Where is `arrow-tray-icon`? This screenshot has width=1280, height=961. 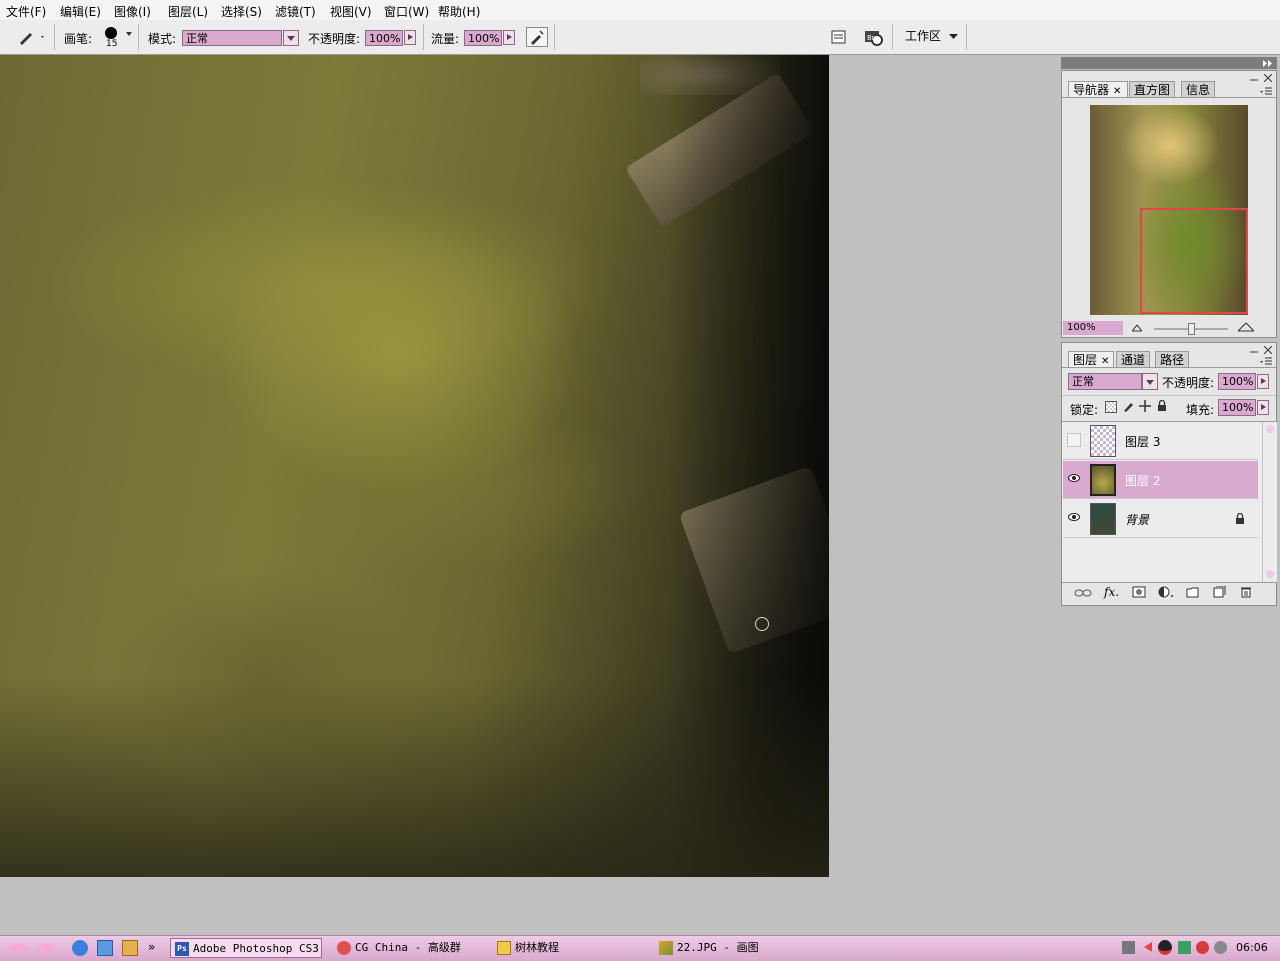
arrow-tray-icon is located at coordinates (1148, 947).